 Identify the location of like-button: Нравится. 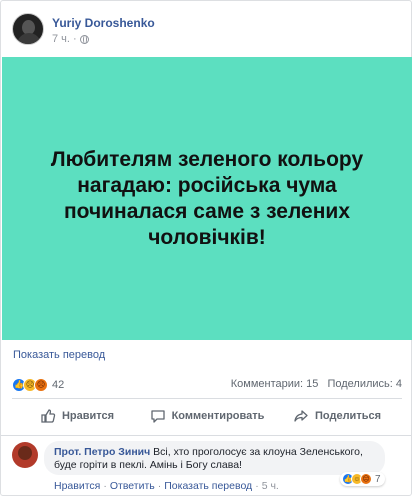
(77, 416).